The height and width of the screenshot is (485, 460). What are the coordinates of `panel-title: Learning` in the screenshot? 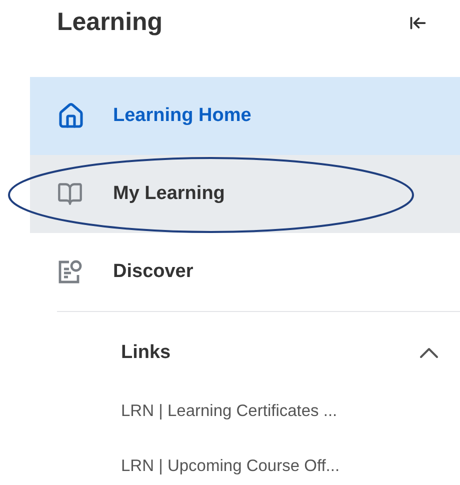 It's located at (110, 22).